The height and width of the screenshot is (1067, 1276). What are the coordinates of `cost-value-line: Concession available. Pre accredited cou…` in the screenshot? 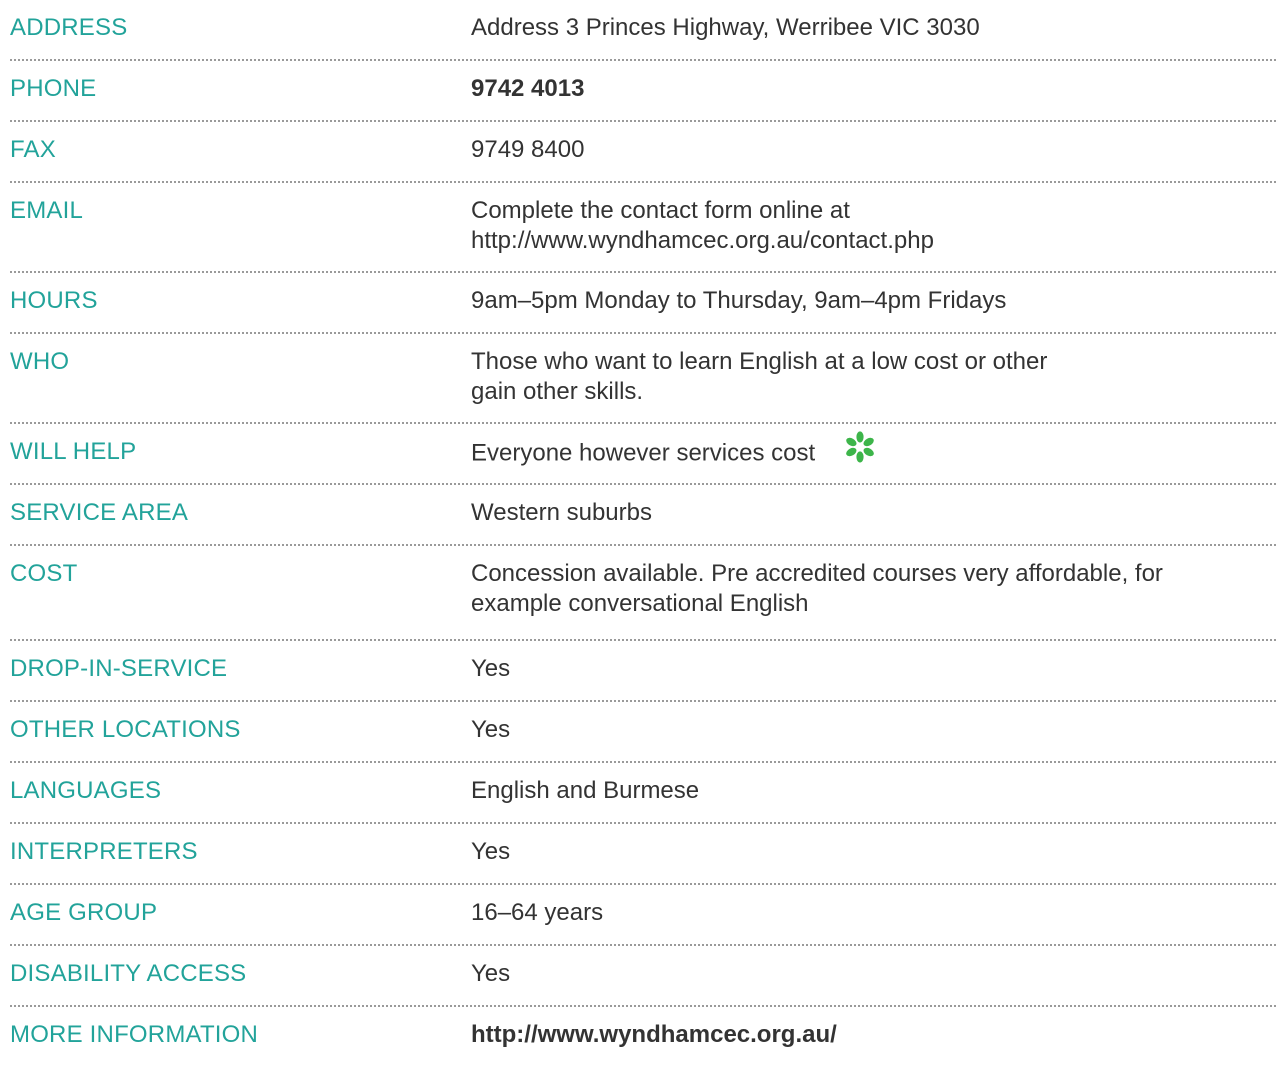 It's located at (817, 573).